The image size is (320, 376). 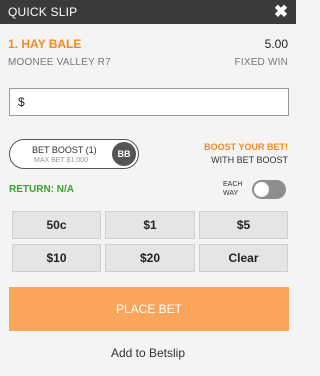 What do you see at coordinates (43, 12) in the screenshot?
I see `header-title: QUICK SLIP` at bounding box center [43, 12].